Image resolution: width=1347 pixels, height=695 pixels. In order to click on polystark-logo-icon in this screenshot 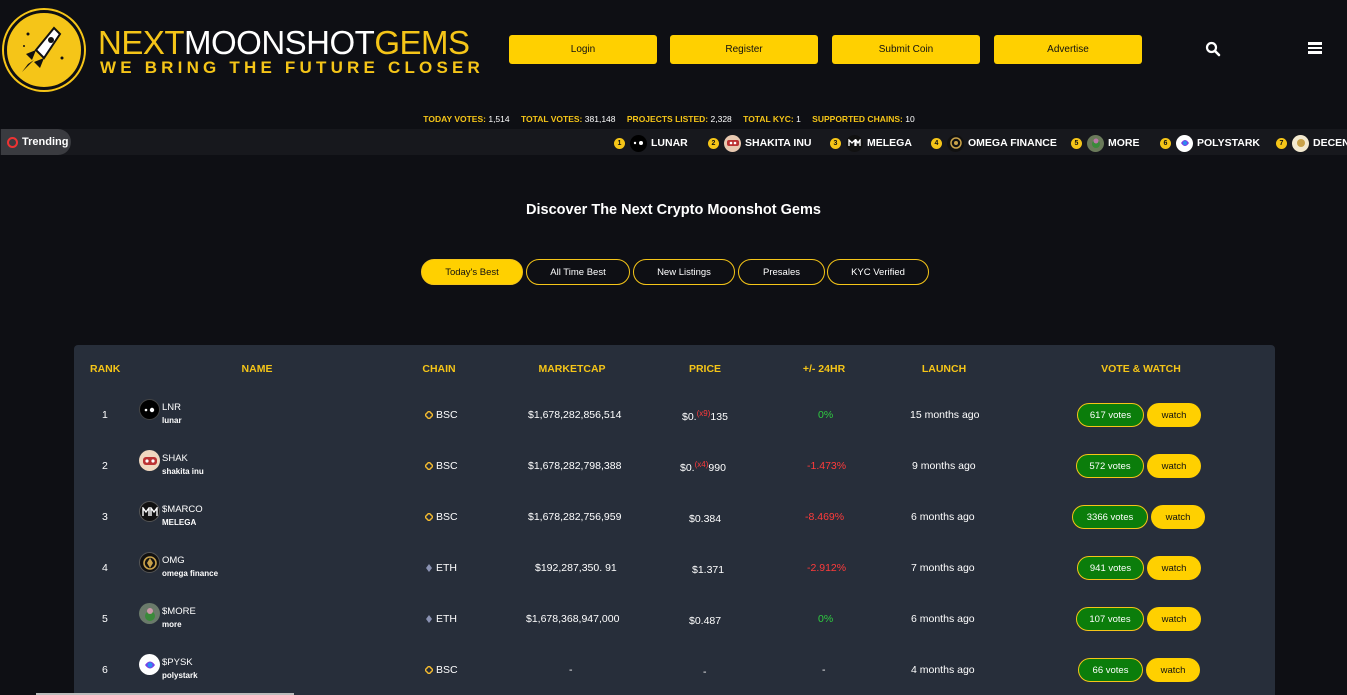, I will do `click(149, 664)`.